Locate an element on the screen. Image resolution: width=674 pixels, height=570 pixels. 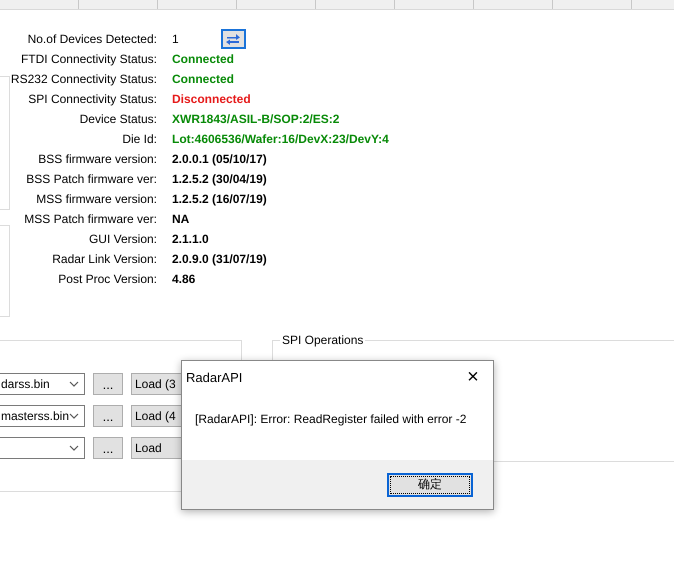
field-label: Die Id: is located at coordinates (139, 139).